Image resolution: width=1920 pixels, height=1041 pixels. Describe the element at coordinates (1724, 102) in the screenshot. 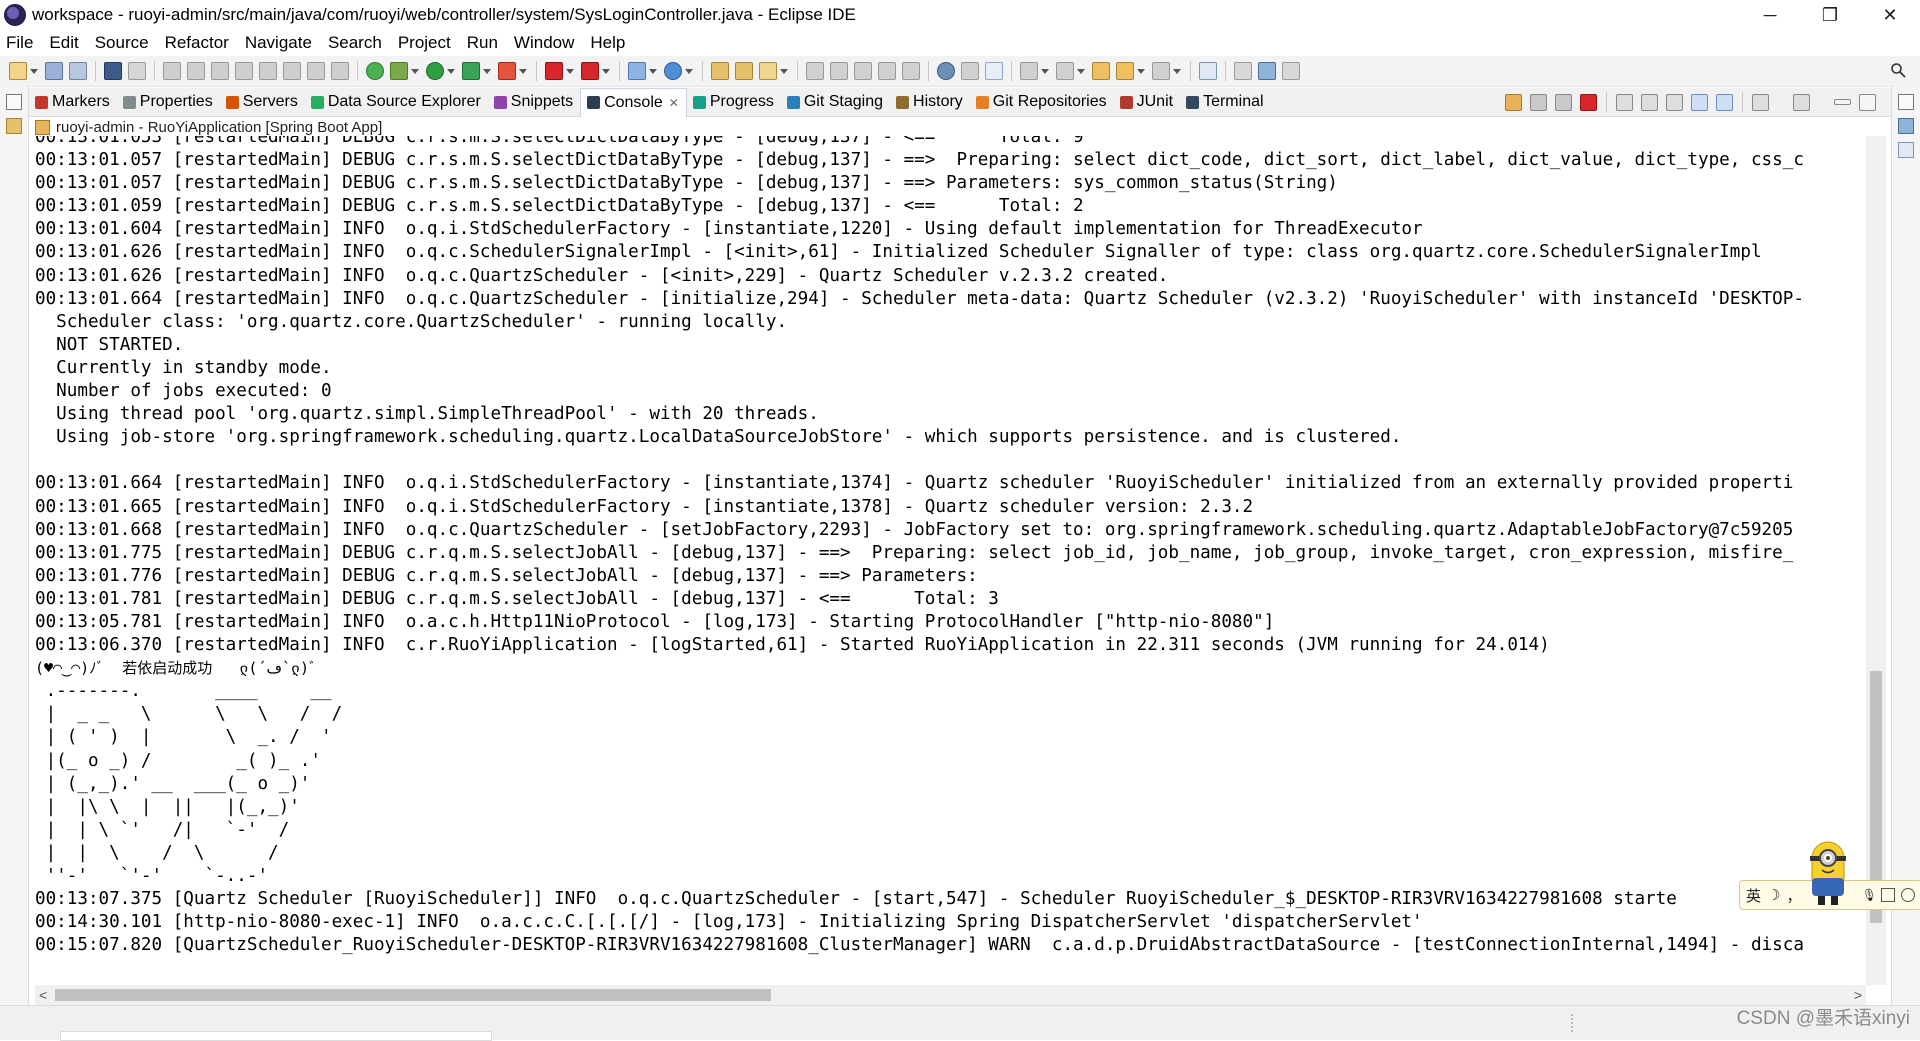

I see `show-on-stderr-icon` at that location.